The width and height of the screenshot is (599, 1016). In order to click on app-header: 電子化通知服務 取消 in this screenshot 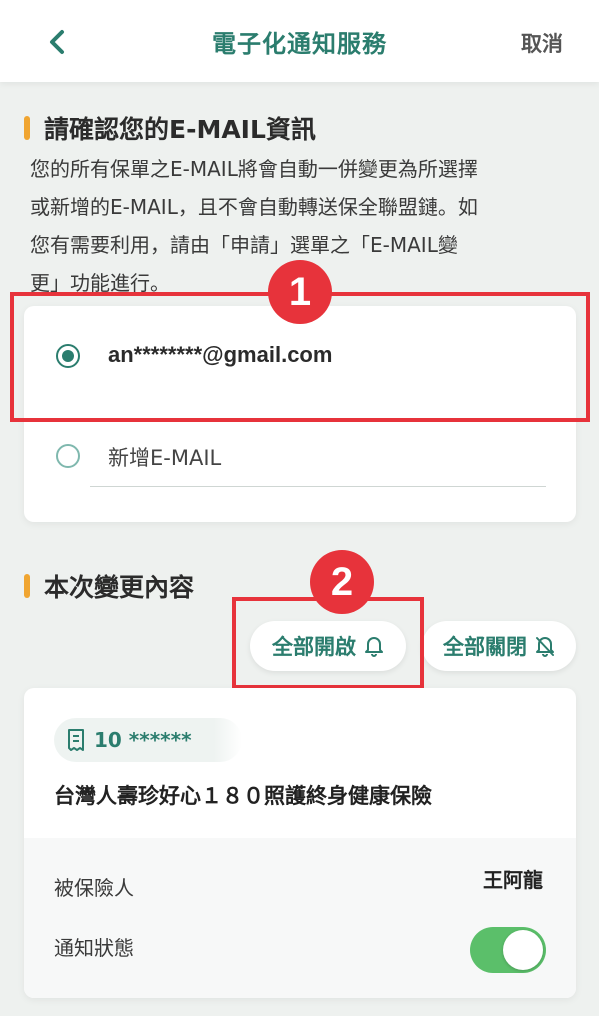, I will do `click(299, 41)`.